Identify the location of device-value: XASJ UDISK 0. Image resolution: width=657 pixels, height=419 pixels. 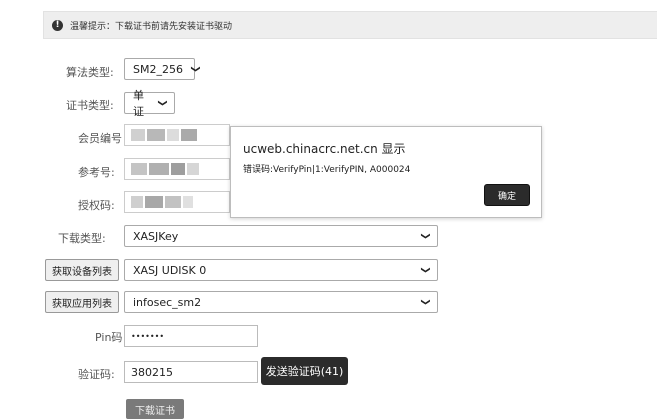
(170, 270).